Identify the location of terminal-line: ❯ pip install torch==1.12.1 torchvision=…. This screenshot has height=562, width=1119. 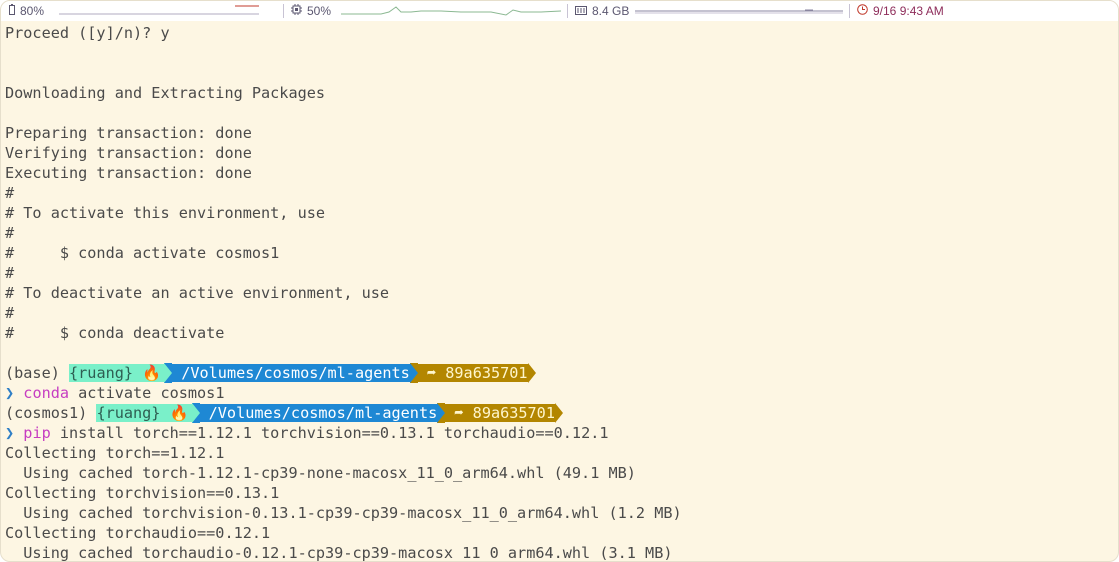
(560, 433).